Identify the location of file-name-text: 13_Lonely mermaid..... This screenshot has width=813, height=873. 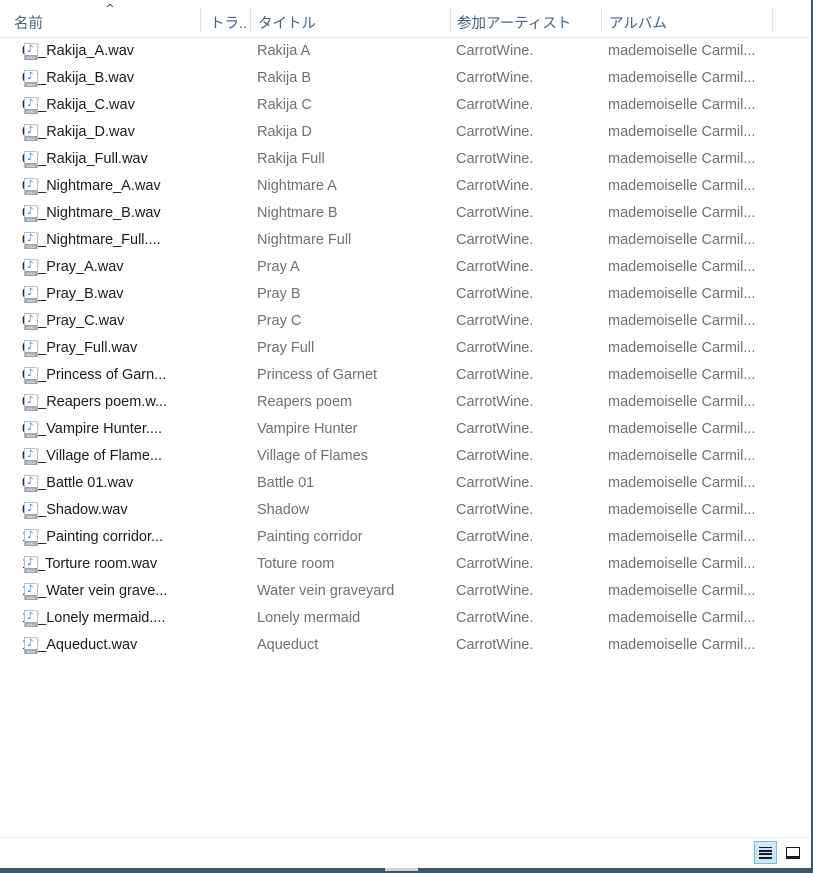
(94, 618).